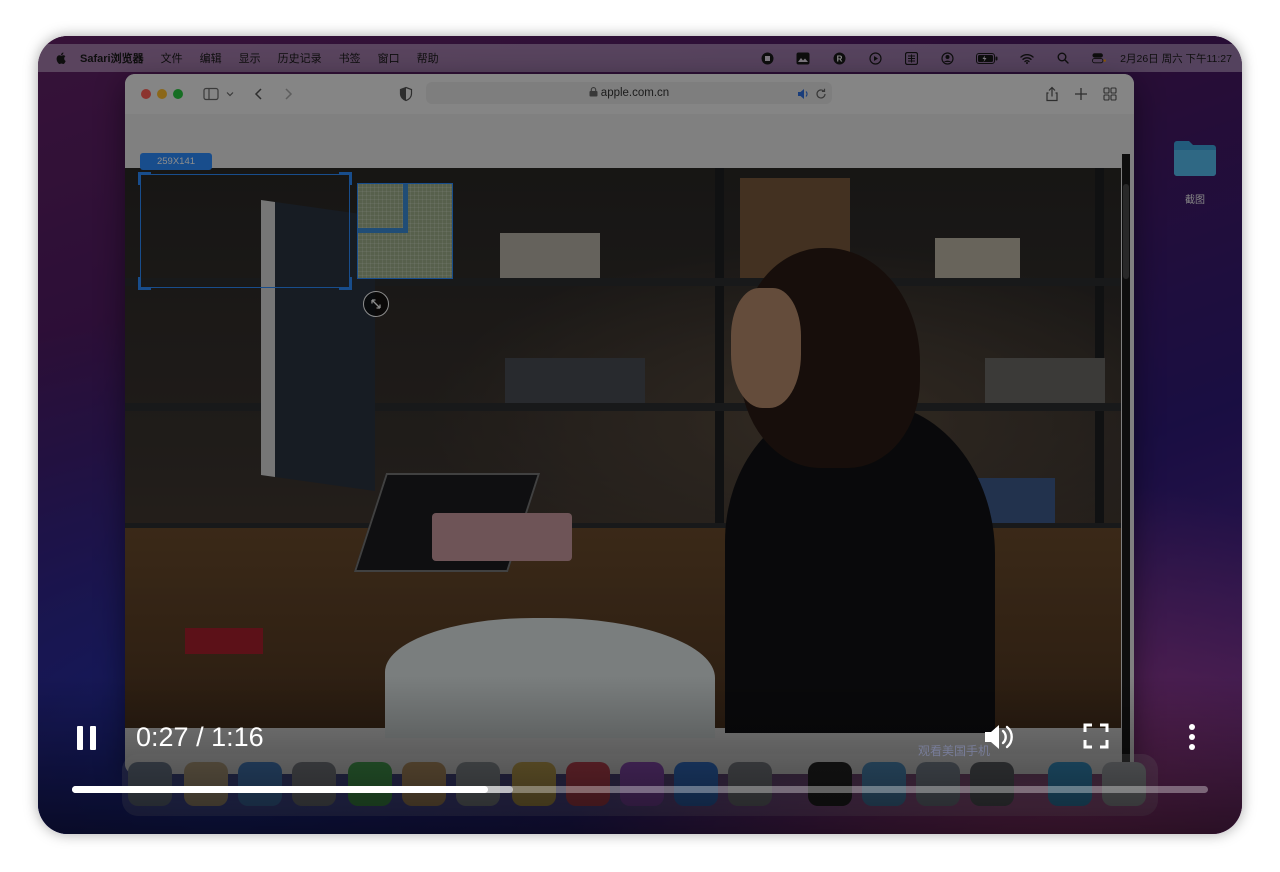  I want to click on volume-icon, so click(999, 737).